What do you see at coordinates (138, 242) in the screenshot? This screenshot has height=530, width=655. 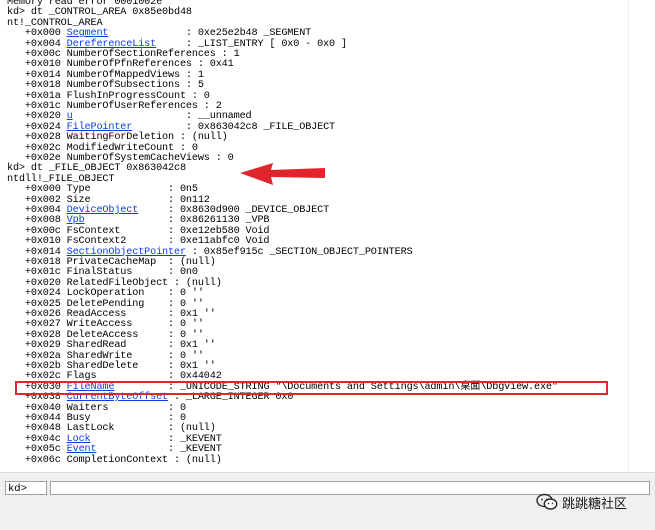 I see `output-text: +0x010 FsContext2 : 0xe11abfc0 Void` at bounding box center [138, 242].